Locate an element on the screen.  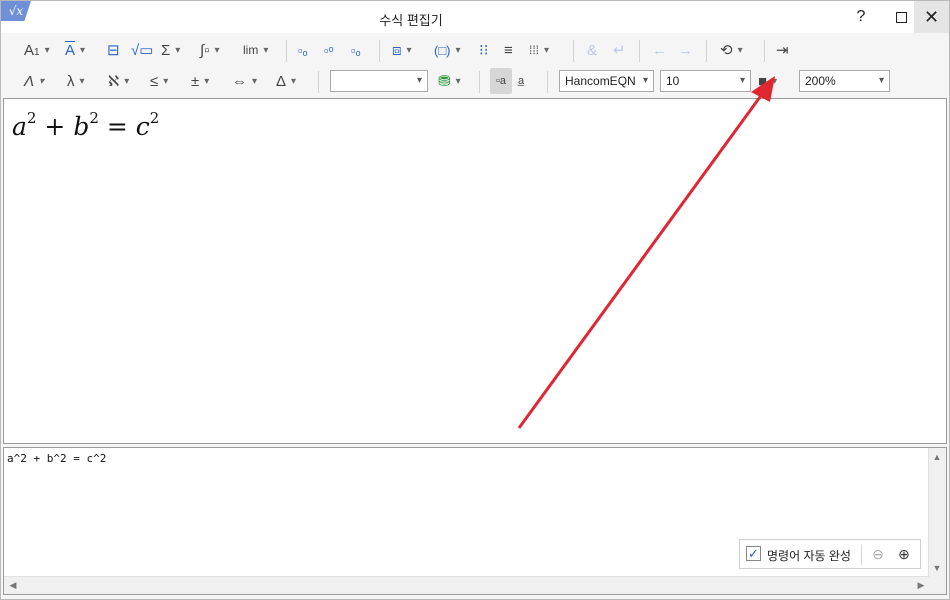
panel-separator is located at coordinates (861, 555).